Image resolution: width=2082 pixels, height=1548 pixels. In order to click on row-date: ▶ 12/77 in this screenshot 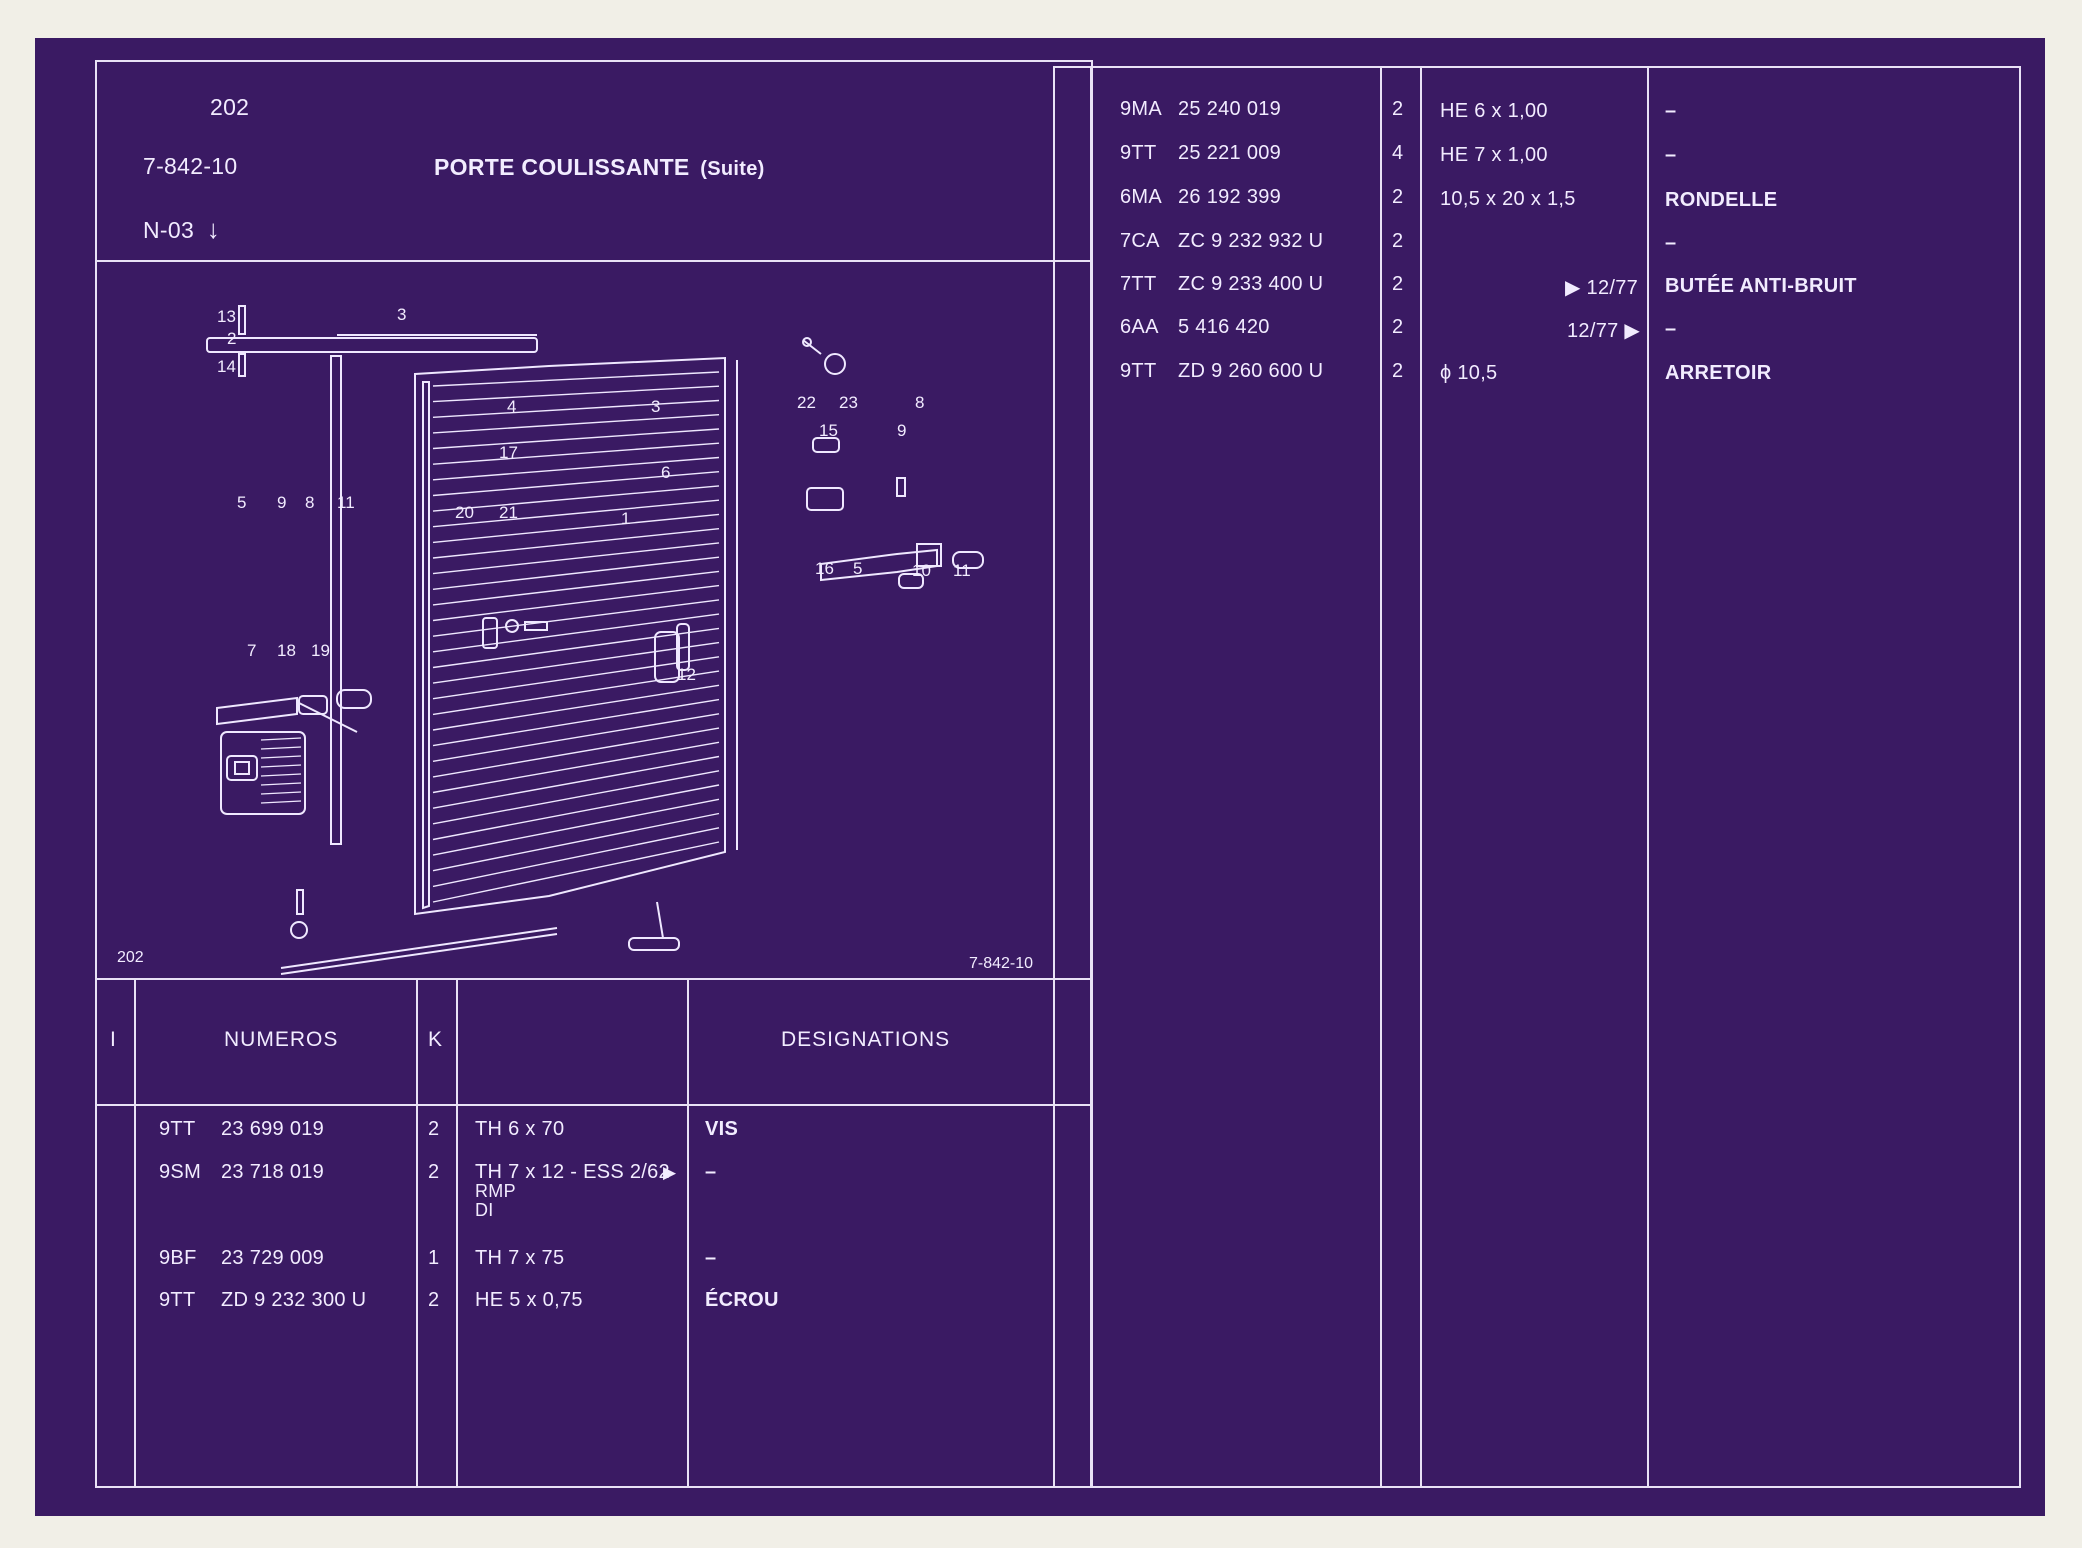, I will do `click(1602, 288)`.